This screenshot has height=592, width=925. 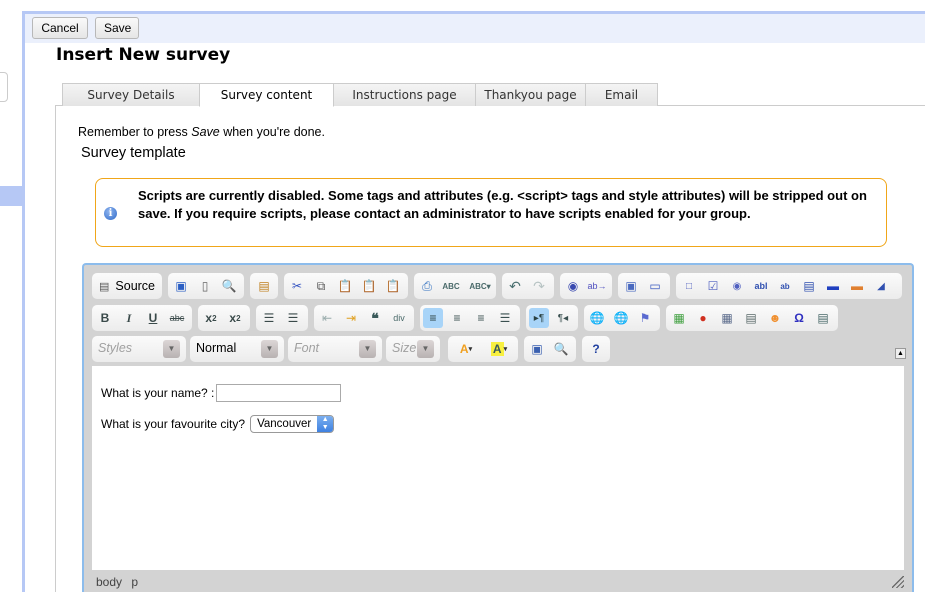 What do you see at coordinates (537, 349) in the screenshot?
I see `maximize-icon: ▣` at bounding box center [537, 349].